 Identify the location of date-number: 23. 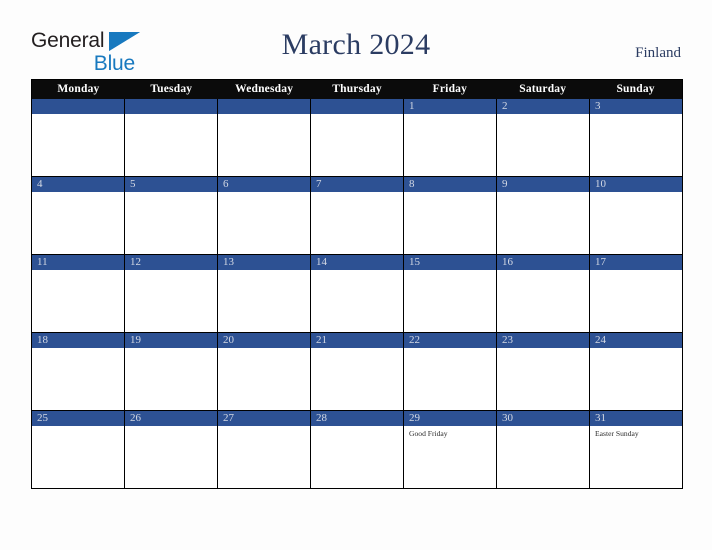
(507, 340).